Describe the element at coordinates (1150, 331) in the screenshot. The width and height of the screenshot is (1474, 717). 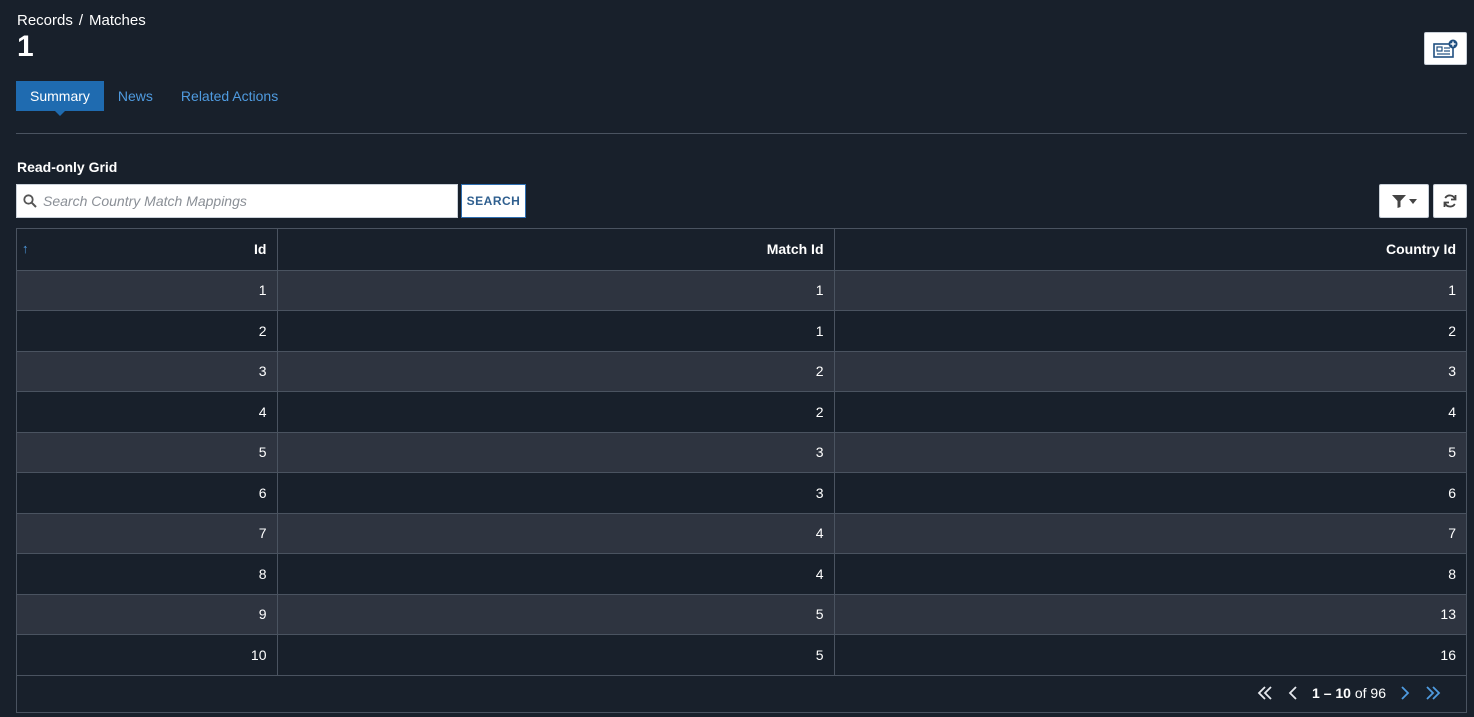
I see `cell-country-id: 2` at that location.